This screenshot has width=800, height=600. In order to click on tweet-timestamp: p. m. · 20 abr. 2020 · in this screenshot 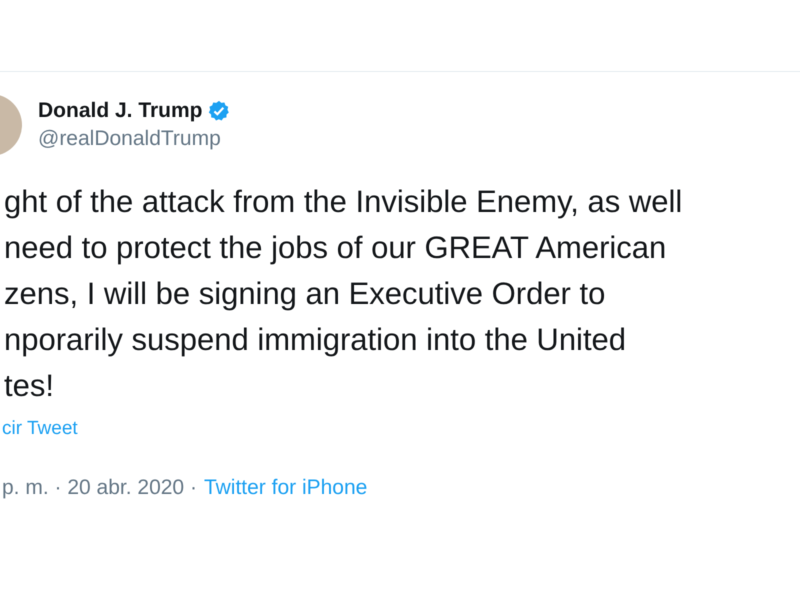, I will do `click(99, 487)`.